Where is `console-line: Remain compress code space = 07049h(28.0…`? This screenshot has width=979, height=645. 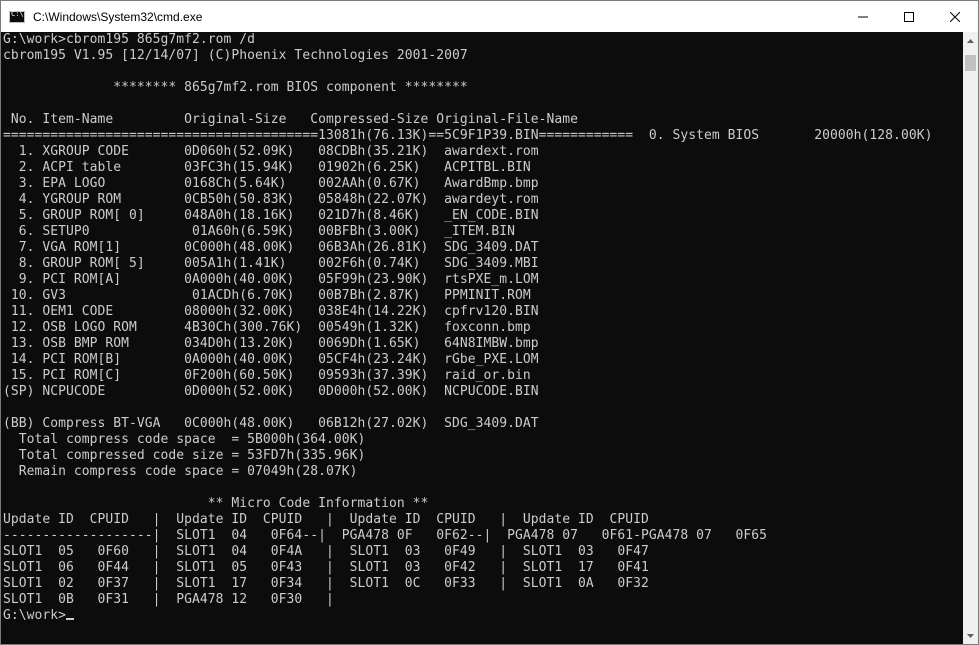 console-line: Remain compress code space = 07049h(28.0… is located at coordinates (180, 471).